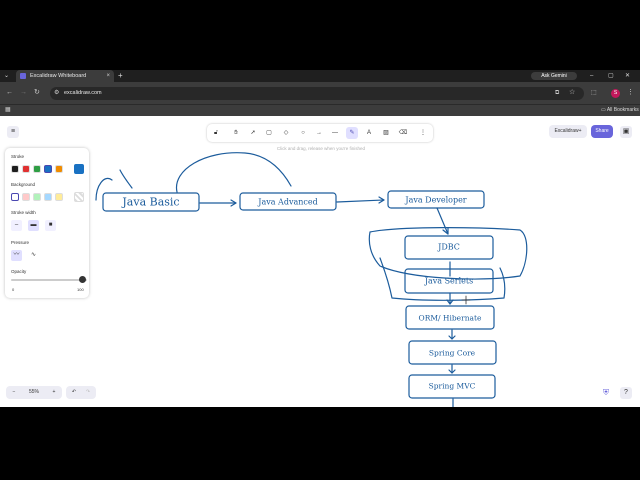 The height and width of the screenshot is (480, 640). I want to click on more-tools-icon: ⋮, so click(423, 133).